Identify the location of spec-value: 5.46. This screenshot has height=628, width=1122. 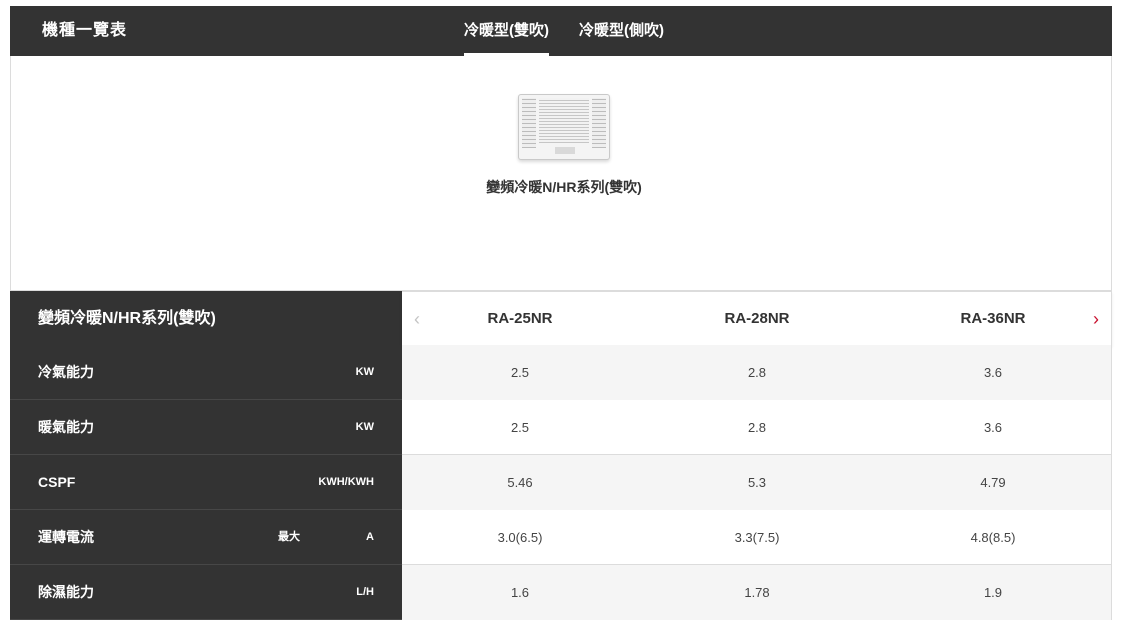
(520, 482).